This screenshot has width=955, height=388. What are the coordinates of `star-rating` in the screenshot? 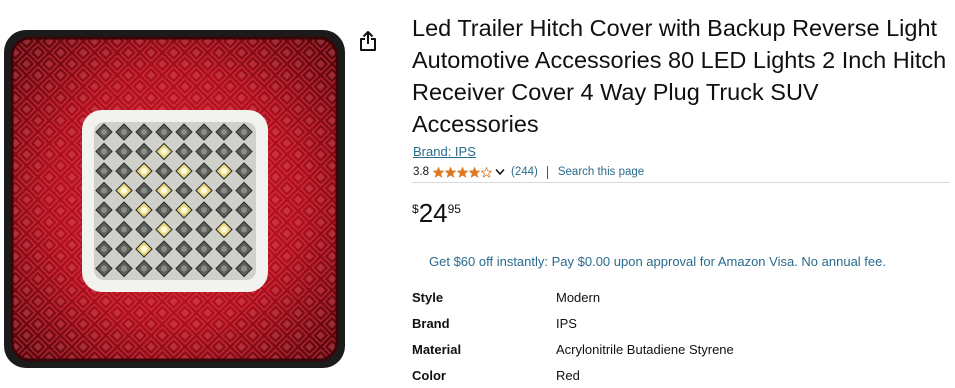 It's located at (463, 172).